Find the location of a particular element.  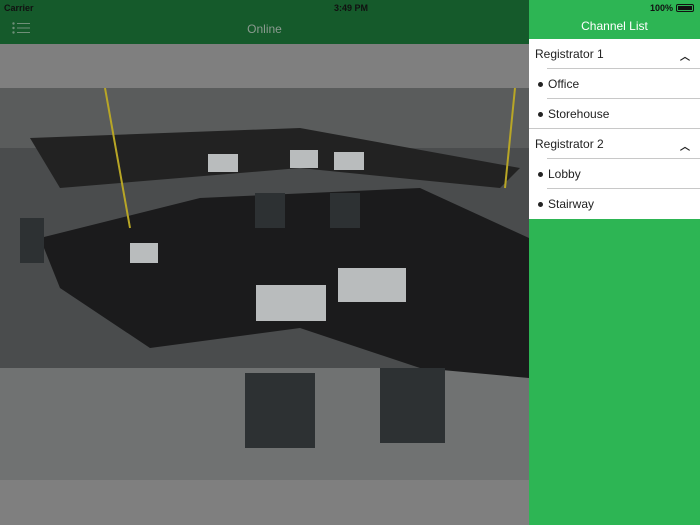

page-title: Online is located at coordinates (264, 29).